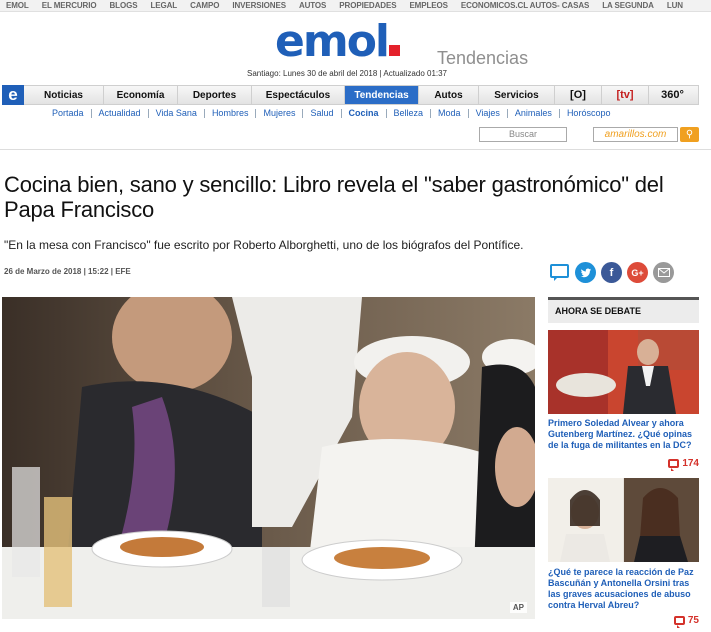 The image size is (711, 632). I want to click on debate-comments-2: 75, so click(686, 621).